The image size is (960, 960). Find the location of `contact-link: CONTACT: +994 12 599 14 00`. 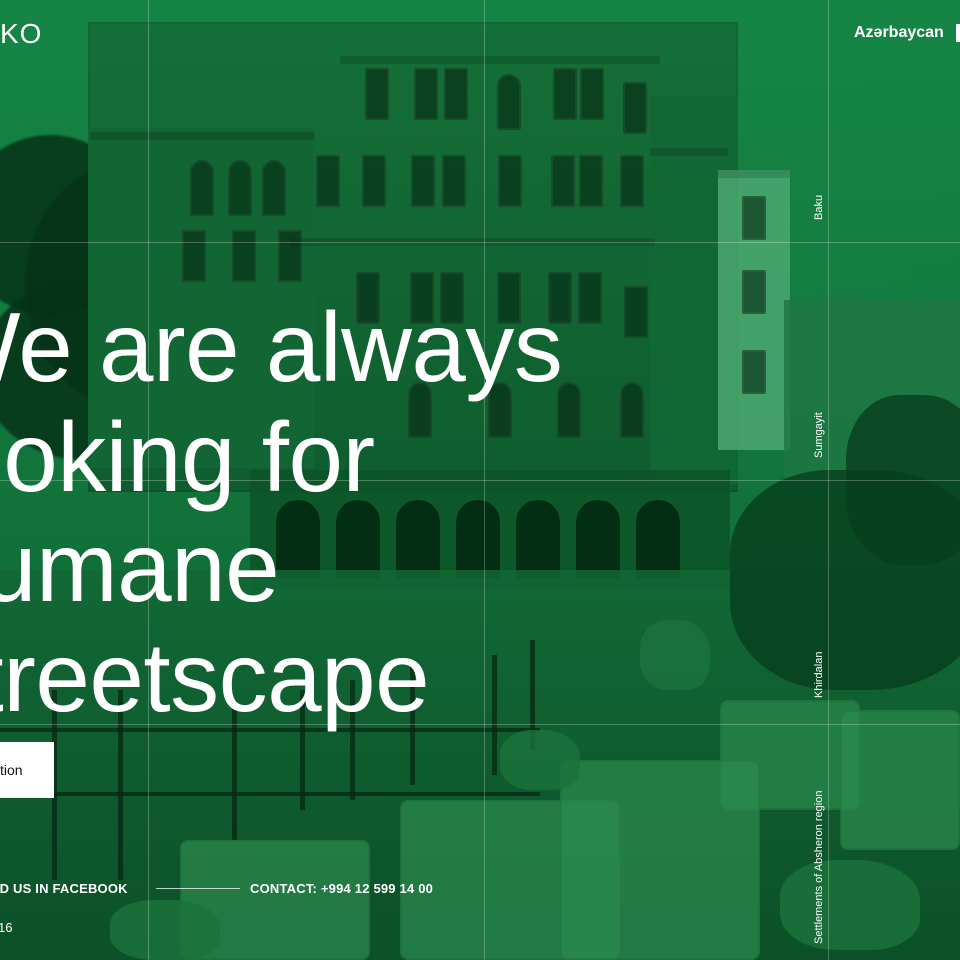

contact-link: CONTACT: +994 12 599 14 00 is located at coordinates (341, 888).